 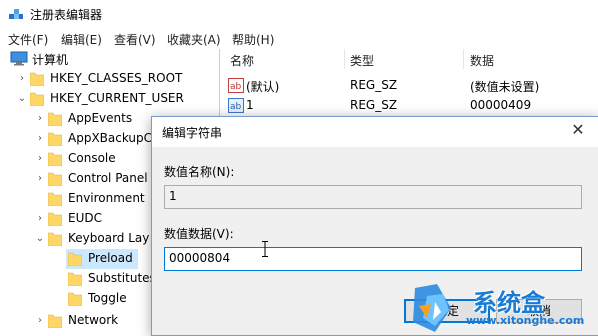 What do you see at coordinates (117, 98) in the screenshot?
I see `tree-item-label: HKEY_CURRENT_USER` at bounding box center [117, 98].